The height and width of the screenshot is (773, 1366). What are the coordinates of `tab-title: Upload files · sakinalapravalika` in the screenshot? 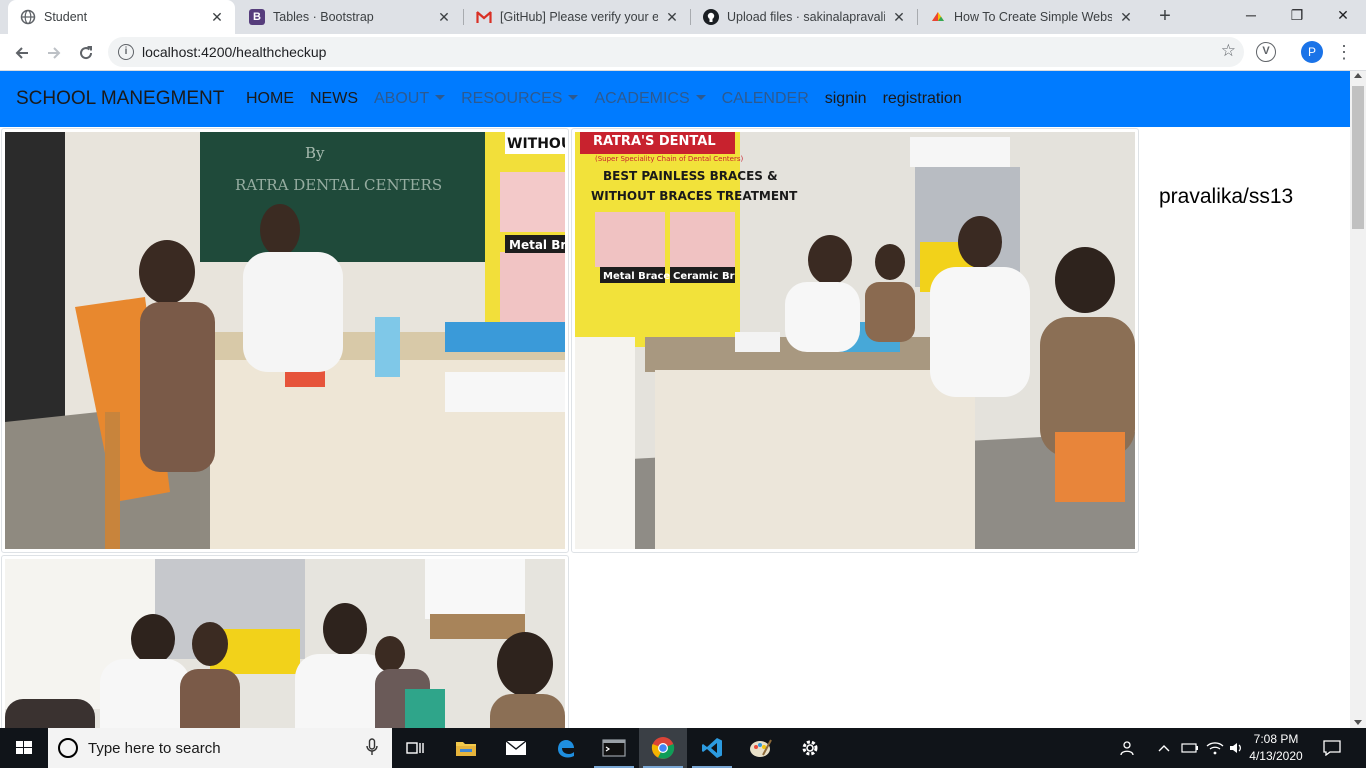 It's located at (806, 17).